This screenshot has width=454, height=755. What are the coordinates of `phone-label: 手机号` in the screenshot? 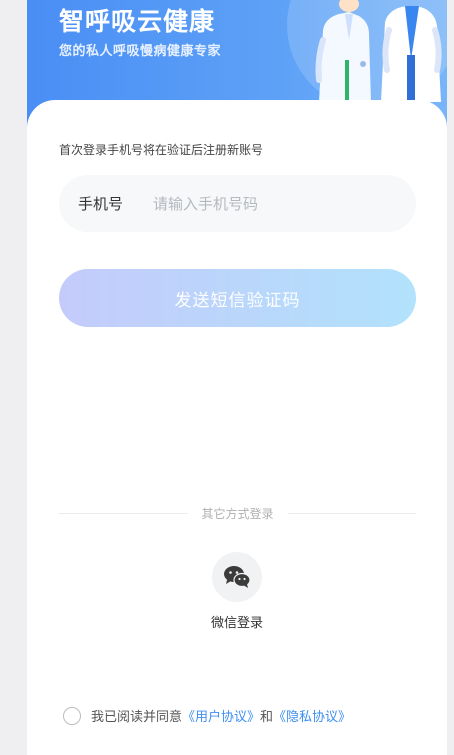 It's located at (101, 204).